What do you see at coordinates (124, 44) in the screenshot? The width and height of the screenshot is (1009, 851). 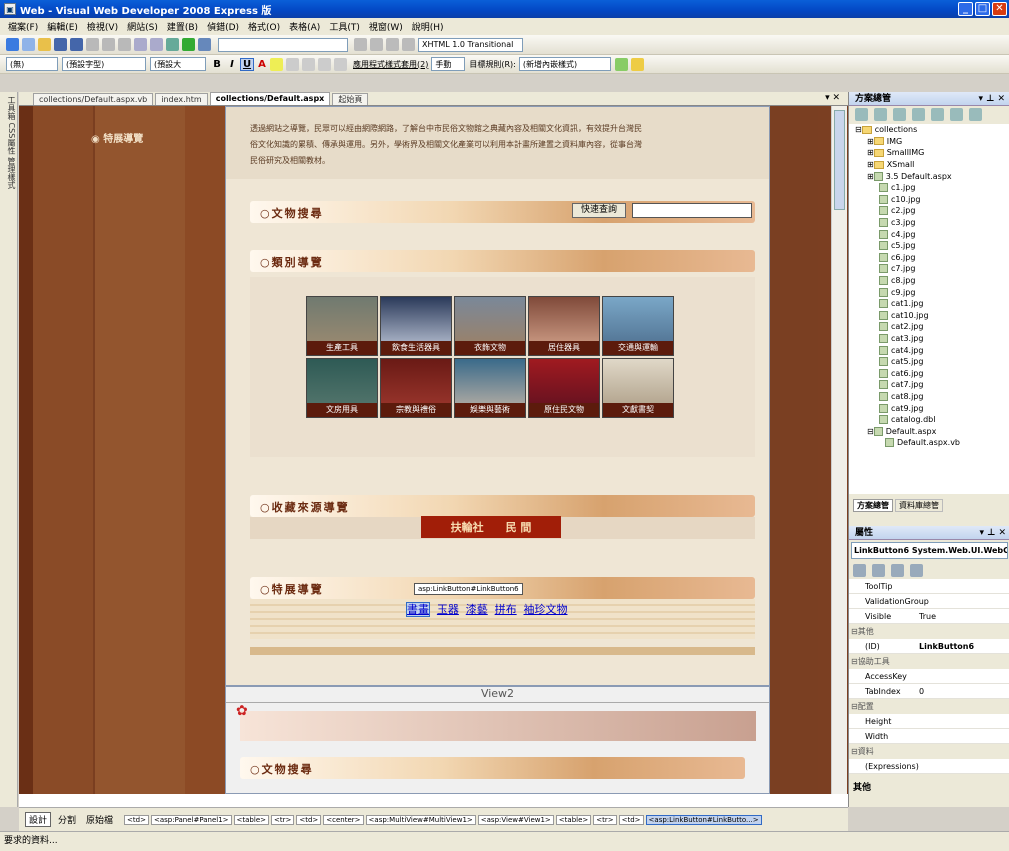 I see `paste-icon` at bounding box center [124, 44].